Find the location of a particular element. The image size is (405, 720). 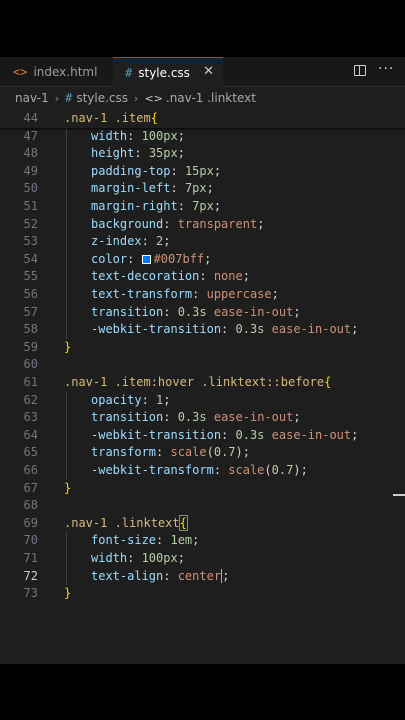

line-number: 66 is located at coordinates (30, 470).